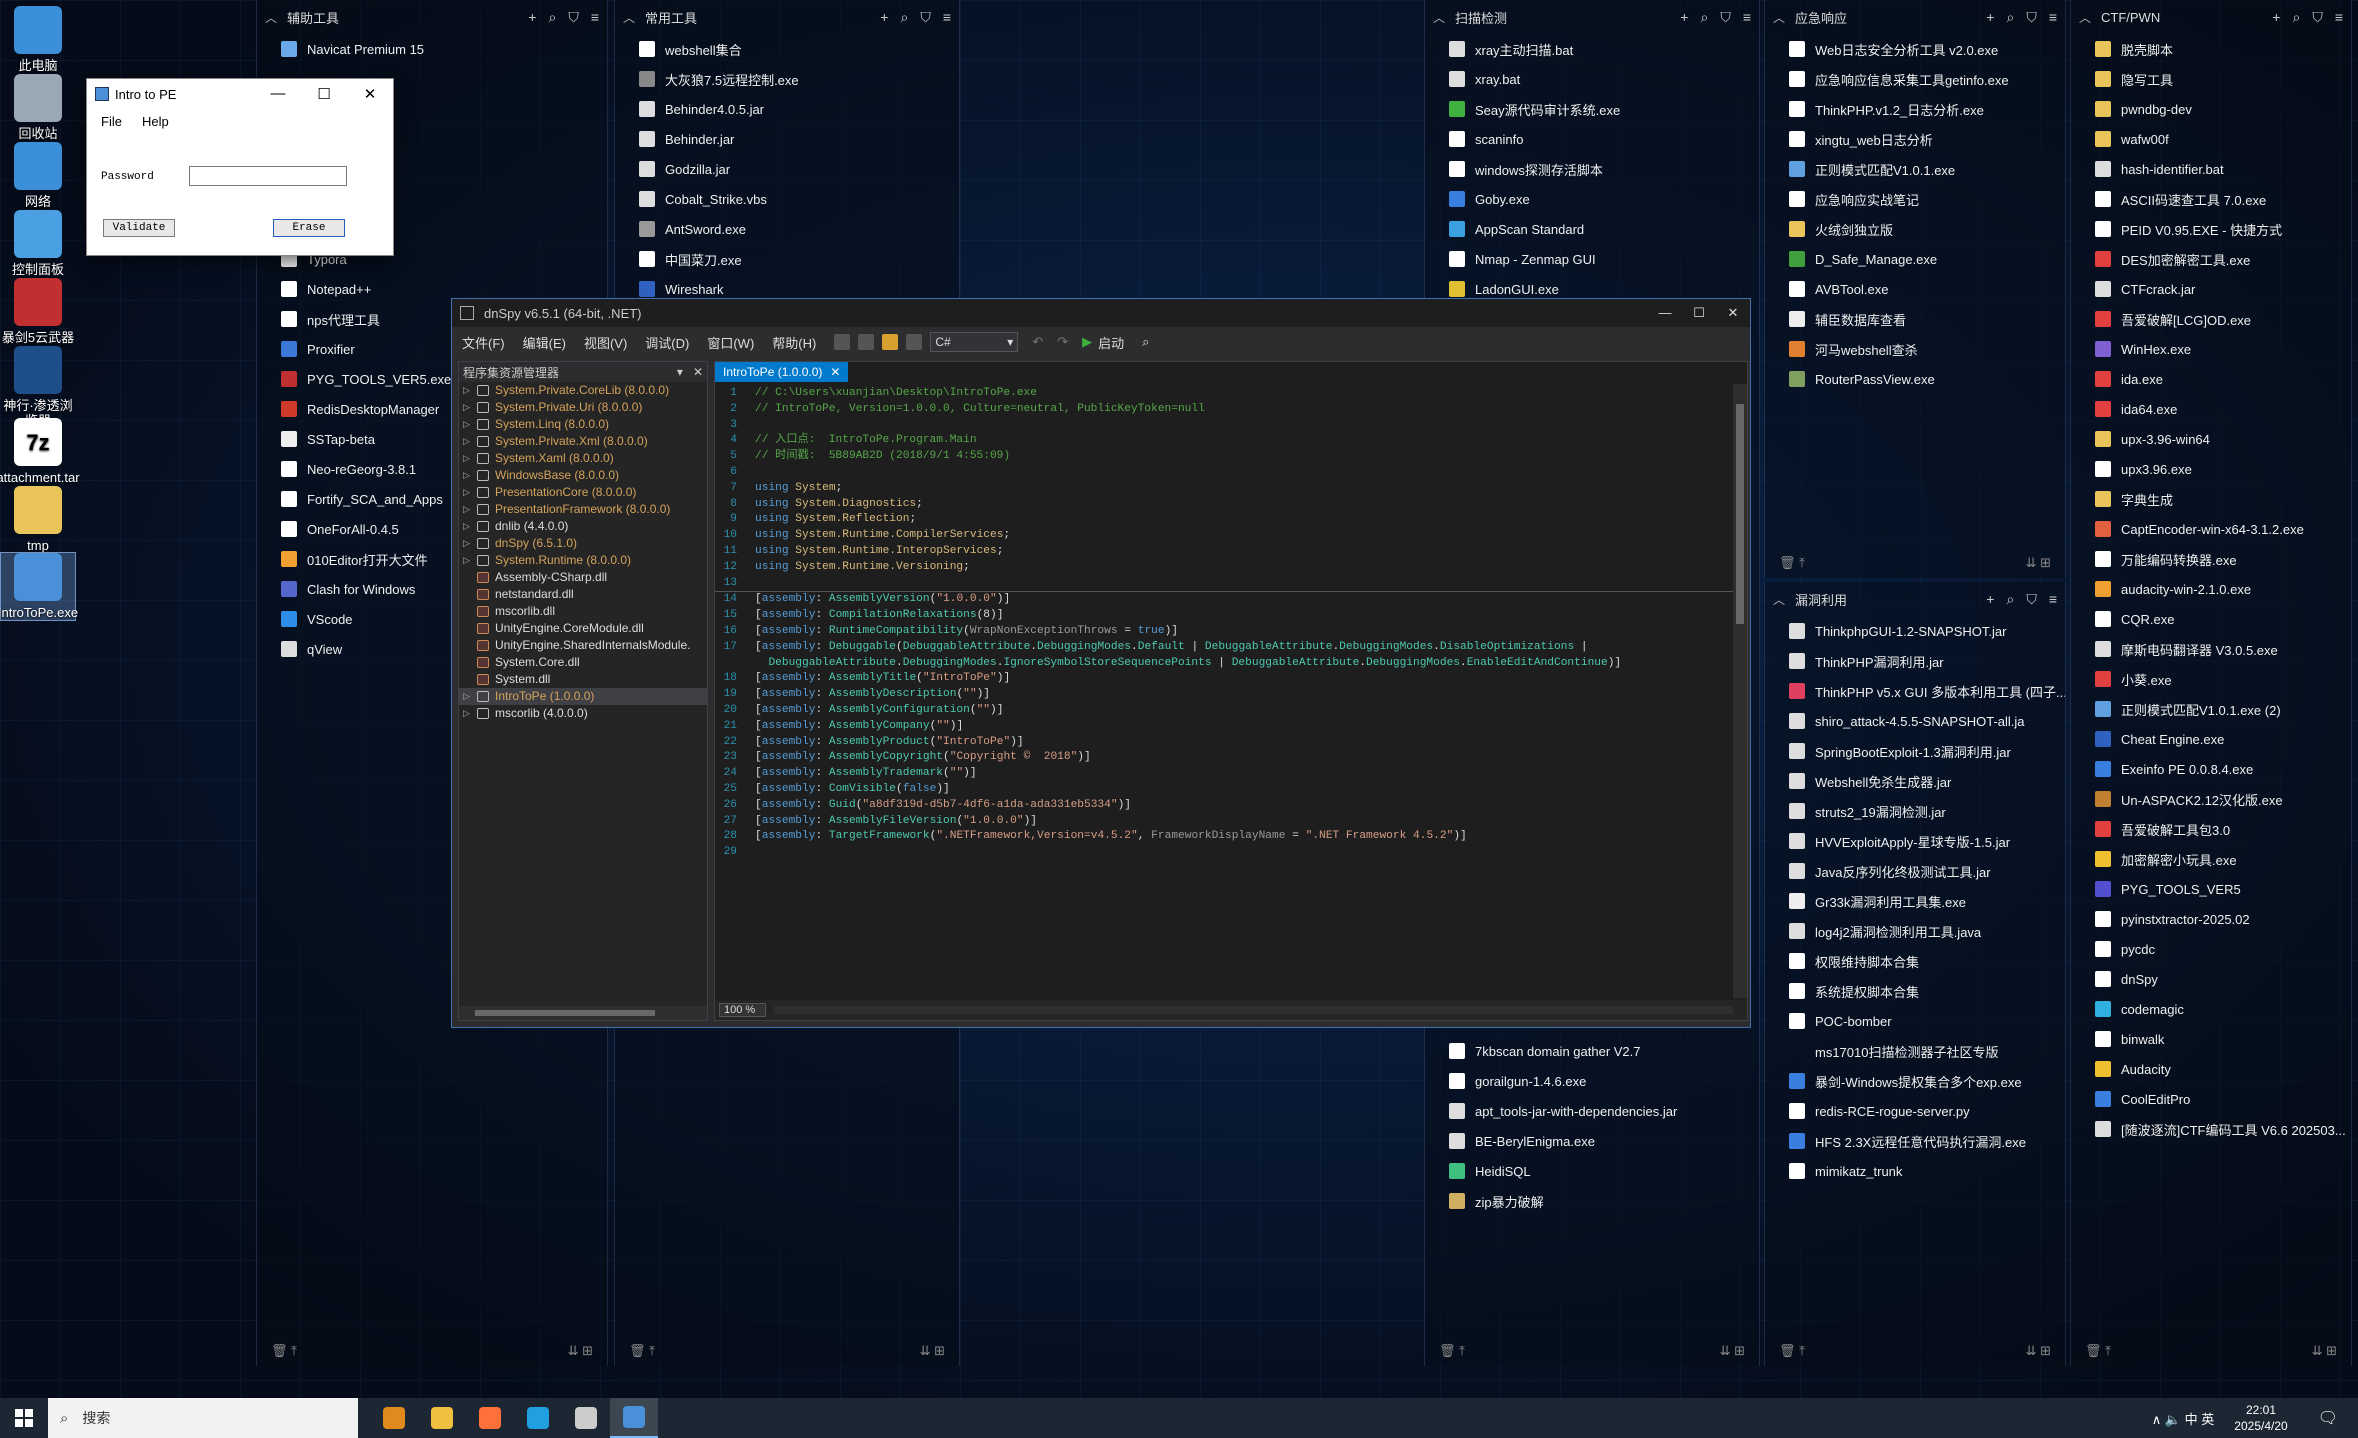  What do you see at coordinates (787, 49) in the screenshot?
I see `fence-item: webshell集合` at bounding box center [787, 49].